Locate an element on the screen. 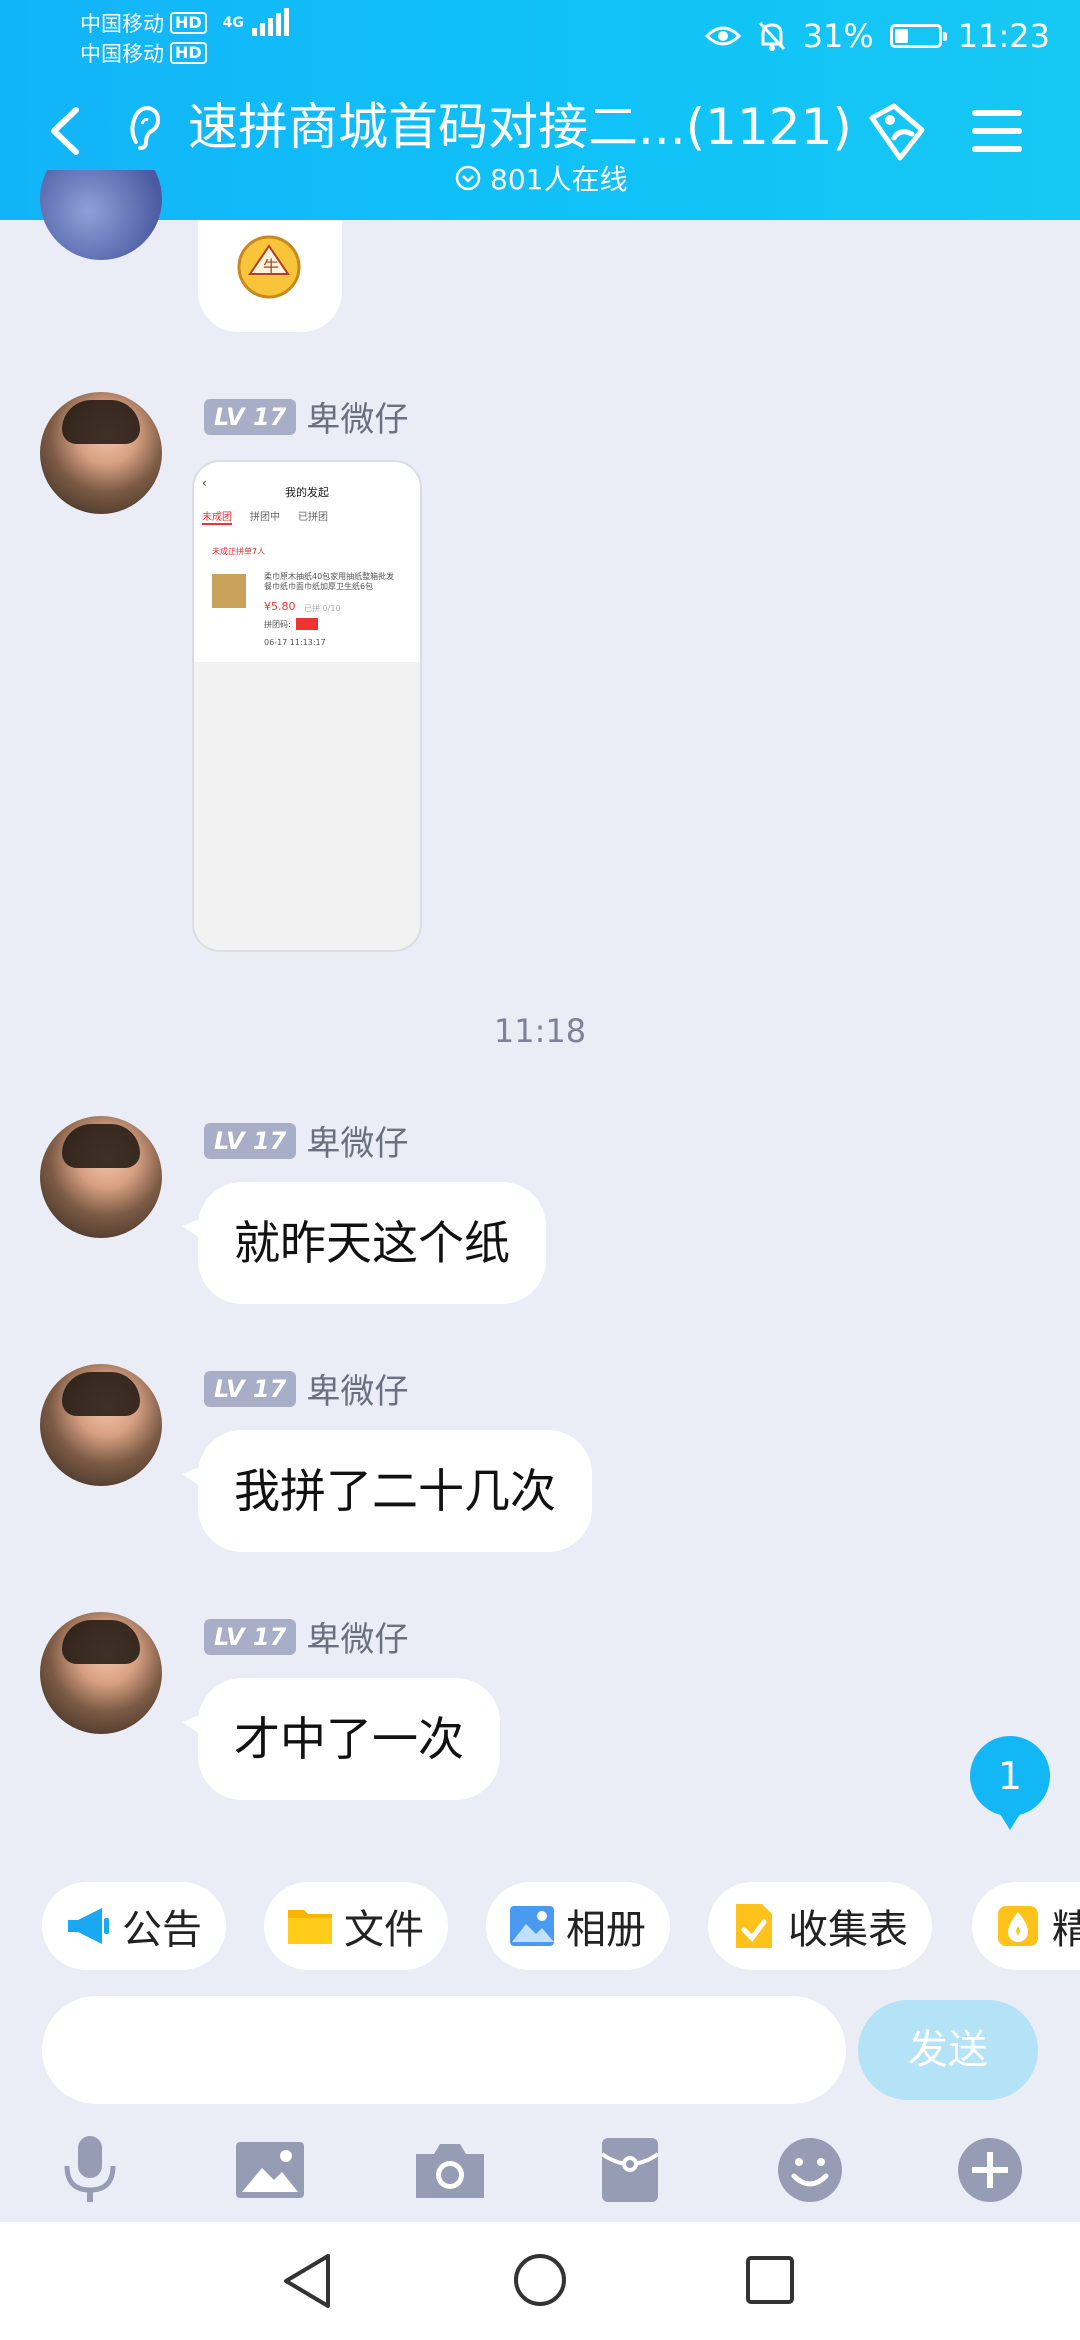 Image resolution: width=1080 pixels, height=2340 pixels. sticker-message: 牛 is located at coordinates (270, 276).